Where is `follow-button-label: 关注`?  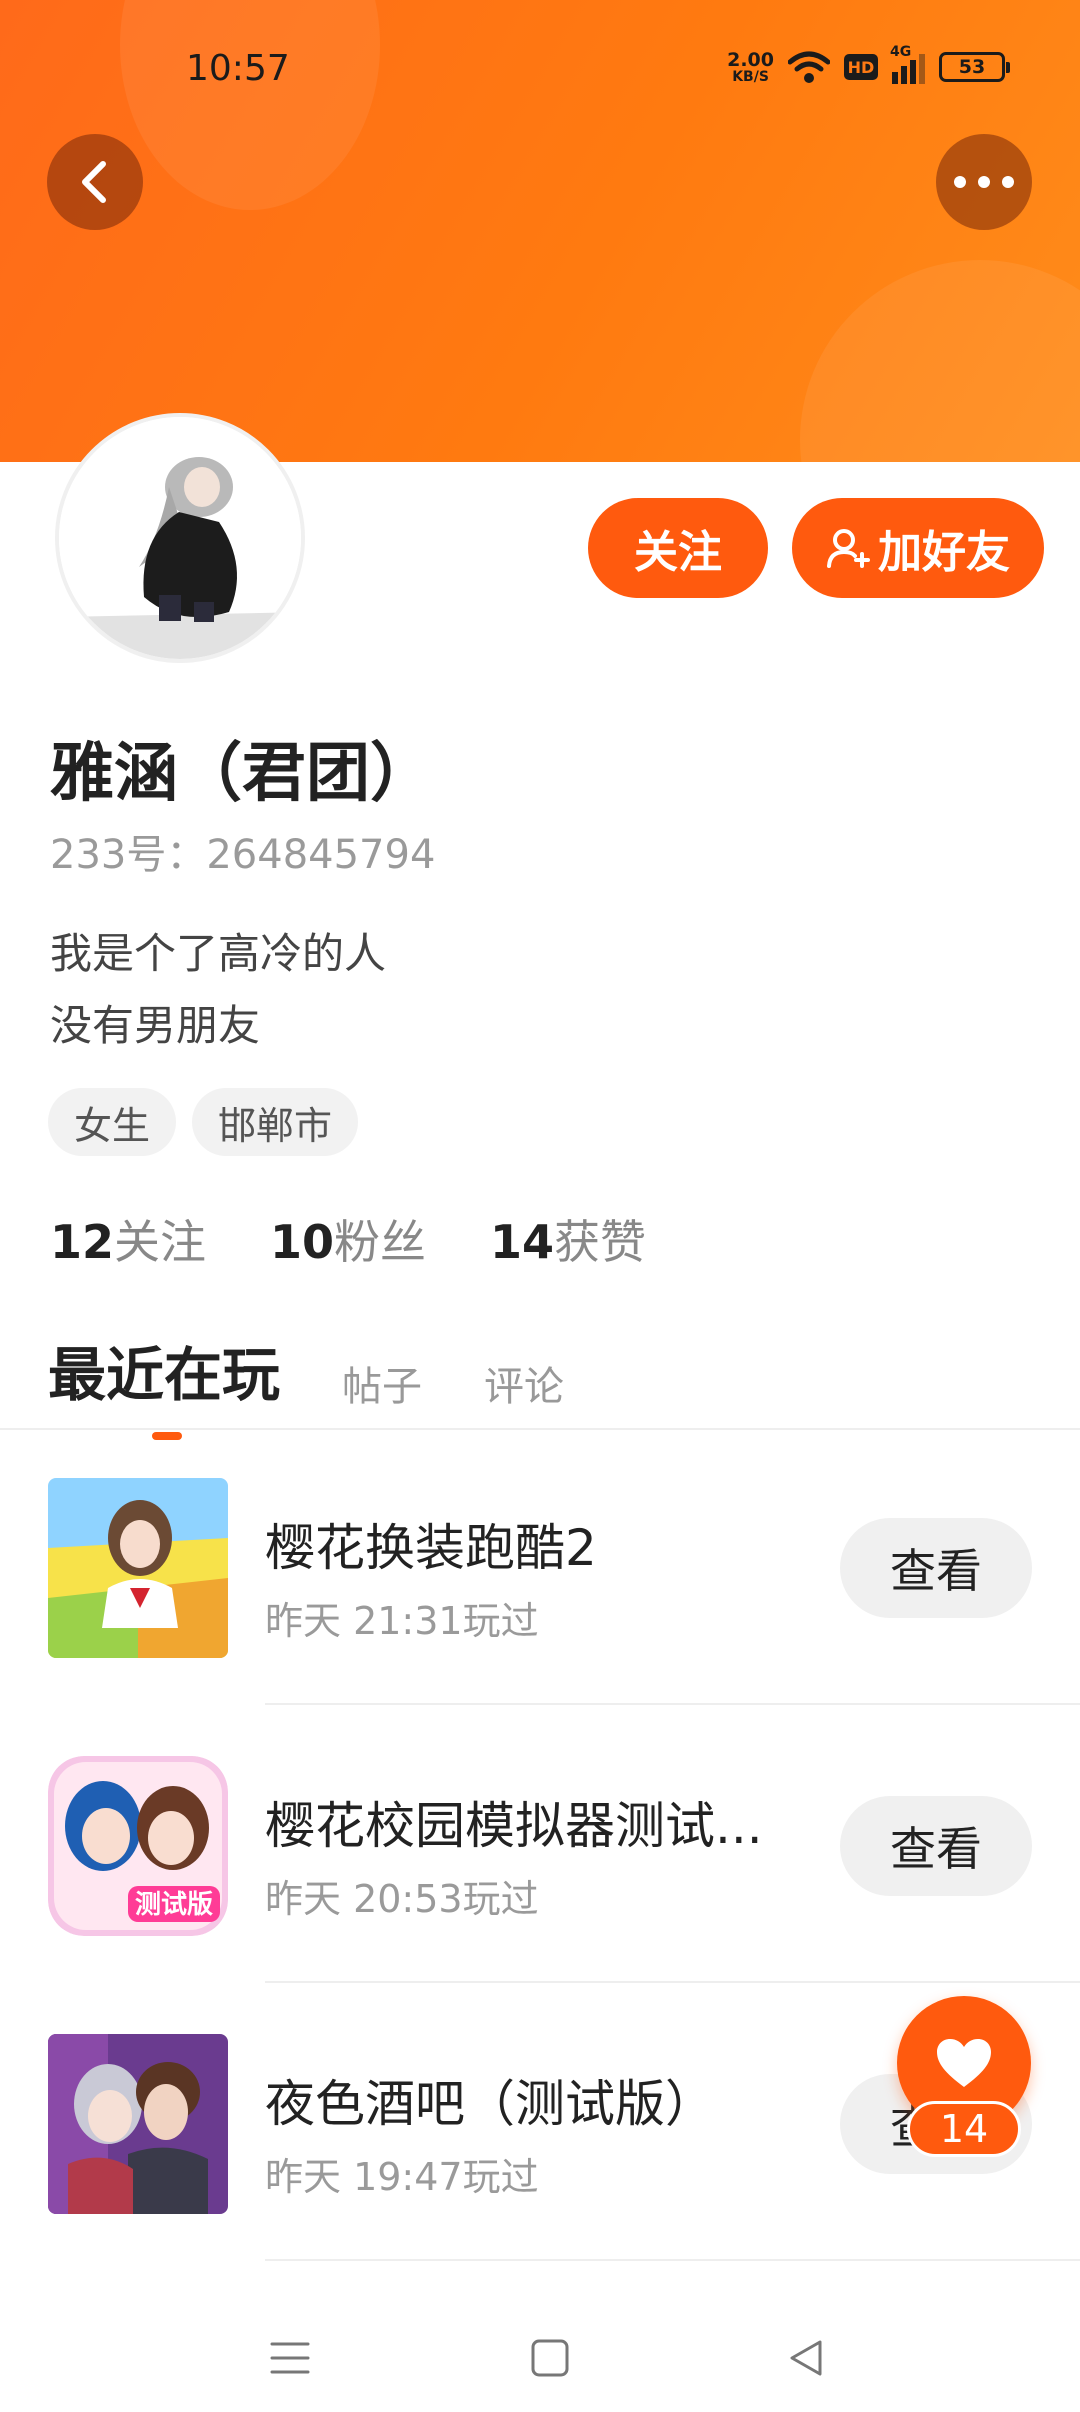 follow-button-label: 关注 is located at coordinates (678, 552).